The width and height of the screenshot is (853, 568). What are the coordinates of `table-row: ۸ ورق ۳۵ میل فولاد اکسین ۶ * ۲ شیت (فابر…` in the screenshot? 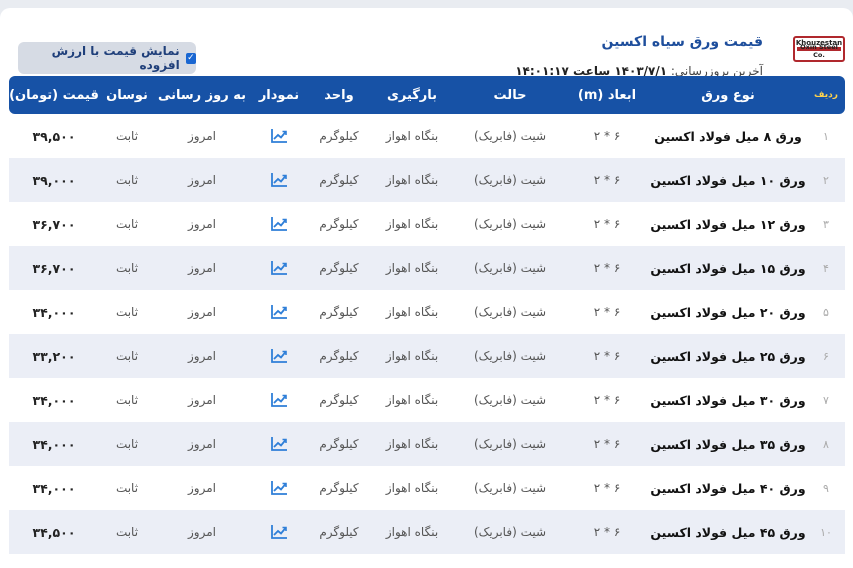 It's located at (427, 444).